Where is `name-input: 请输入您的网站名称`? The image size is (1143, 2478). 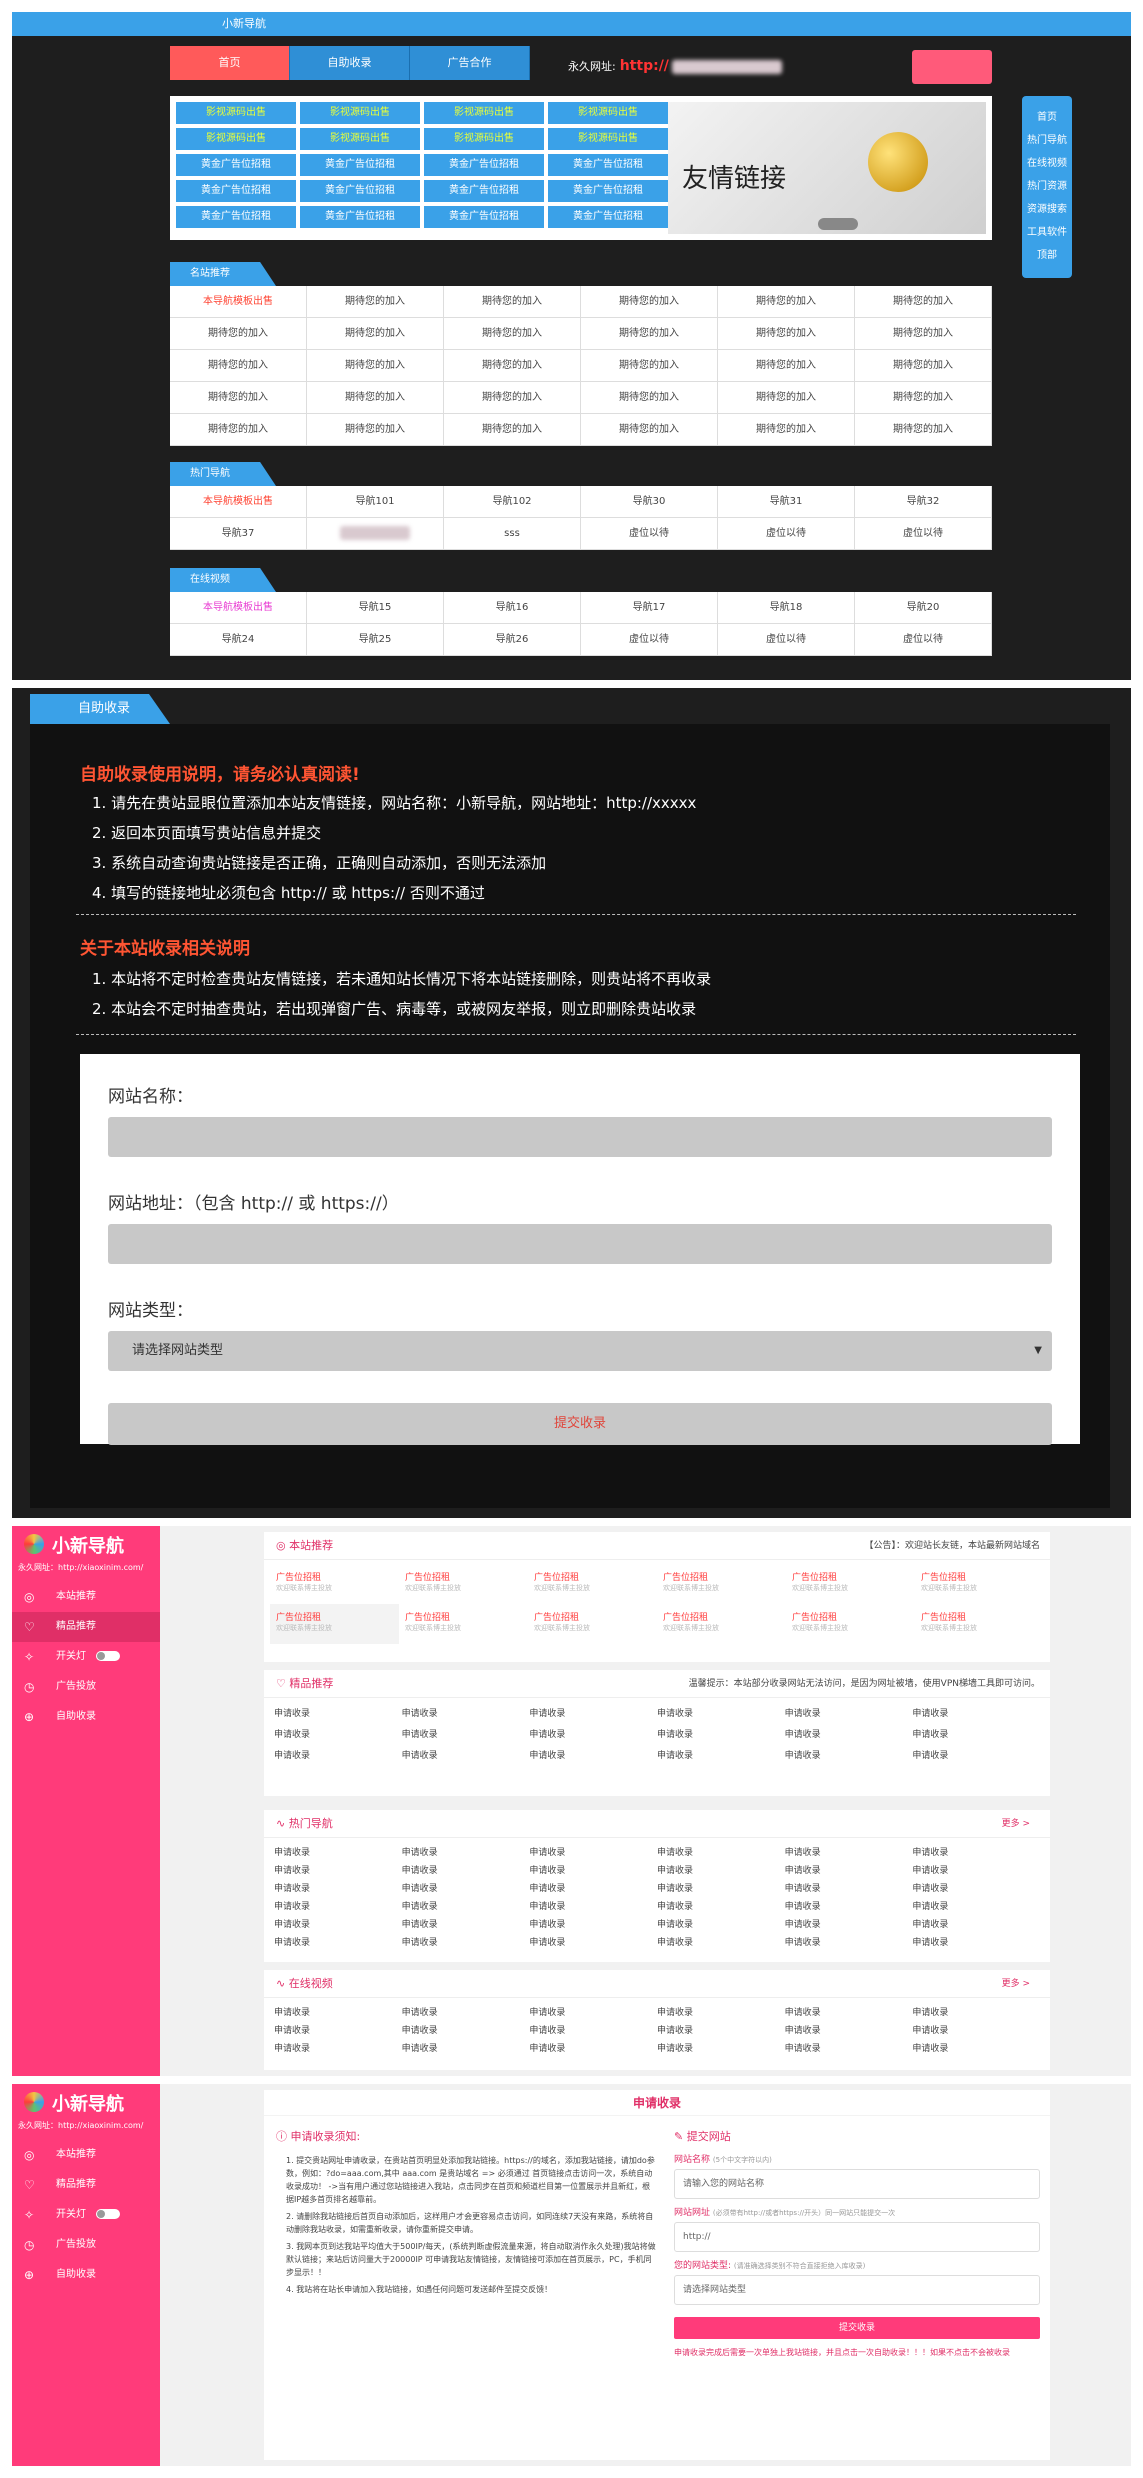
name-input: 请输入您的网站名称 is located at coordinates (857, 2184).